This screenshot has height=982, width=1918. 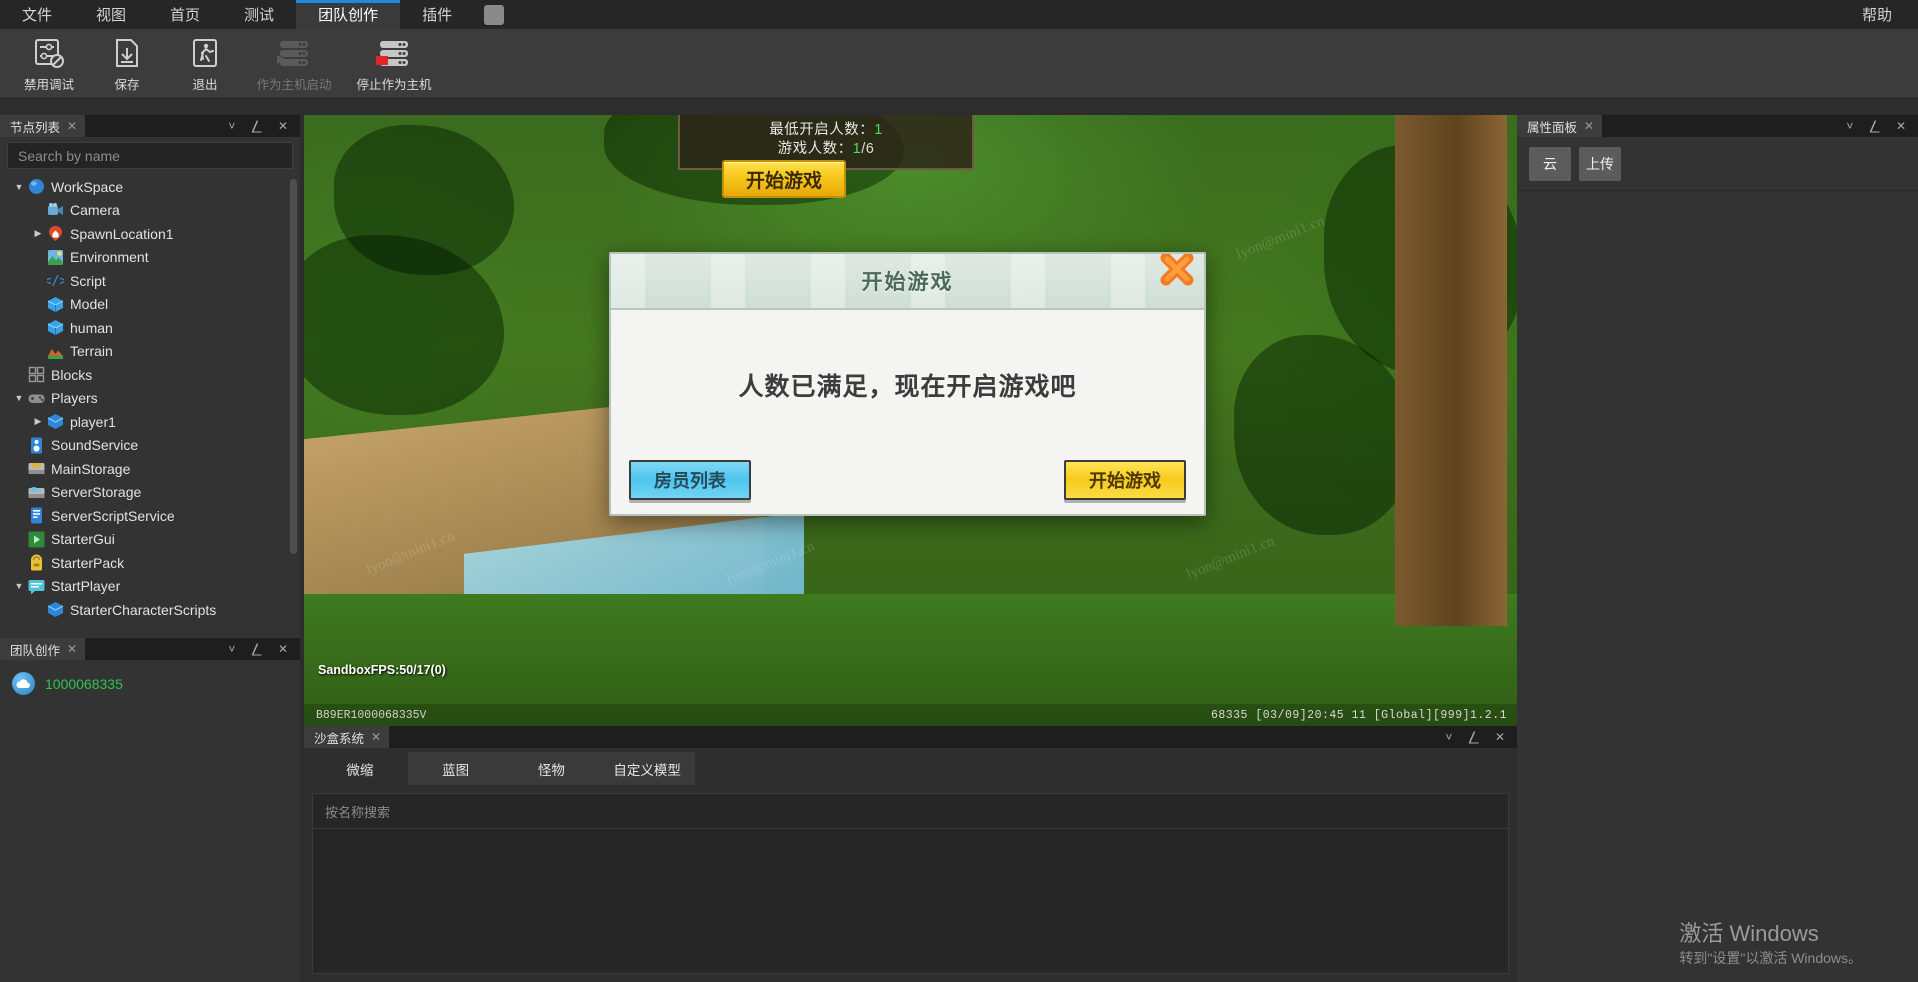 I want to click on node-list-tab: 节点列表 ✕, so click(x=43, y=126).